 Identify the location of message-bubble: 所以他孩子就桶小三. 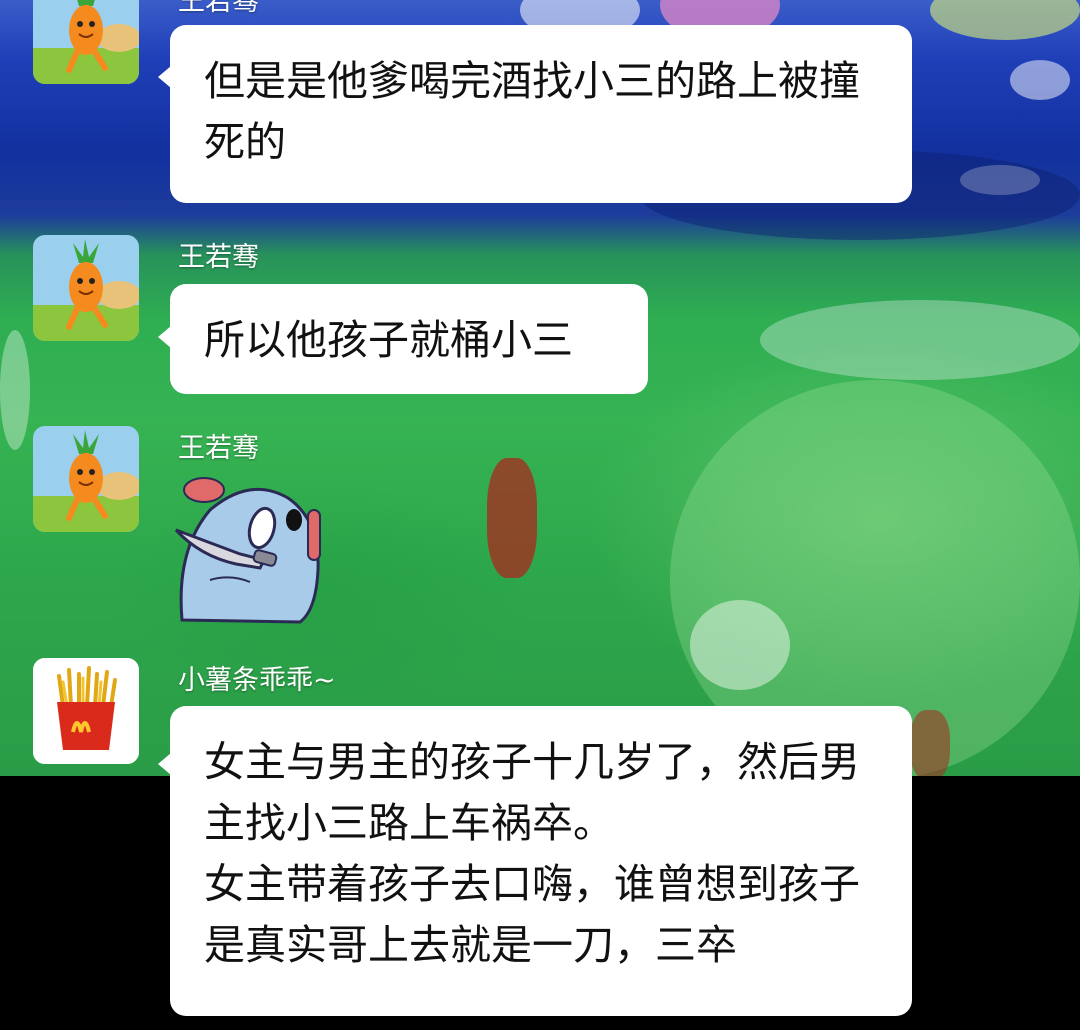
(409, 339).